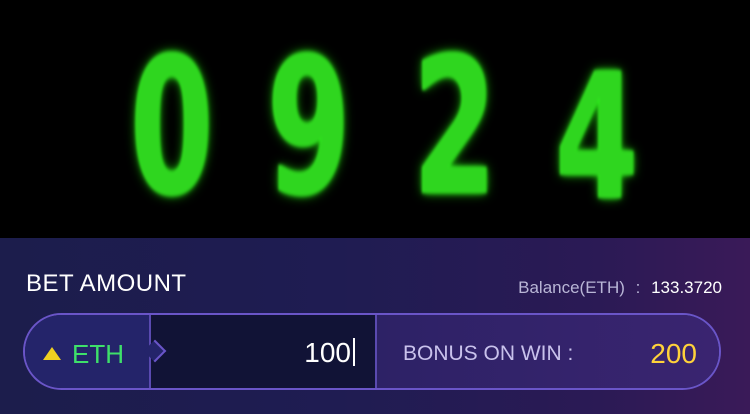 The width and height of the screenshot is (750, 414). What do you see at coordinates (686, 287) in the screenshot?
I see `balance-value: 133.3720` at bounding box center [686, 287].